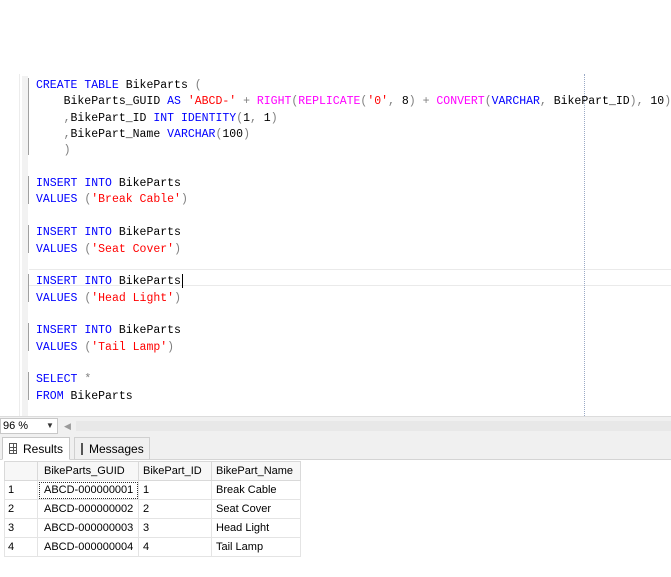 The height and width of the screenshot is (577, 671). I want to click on code-token: BikePart_Name, so click(119, 135).